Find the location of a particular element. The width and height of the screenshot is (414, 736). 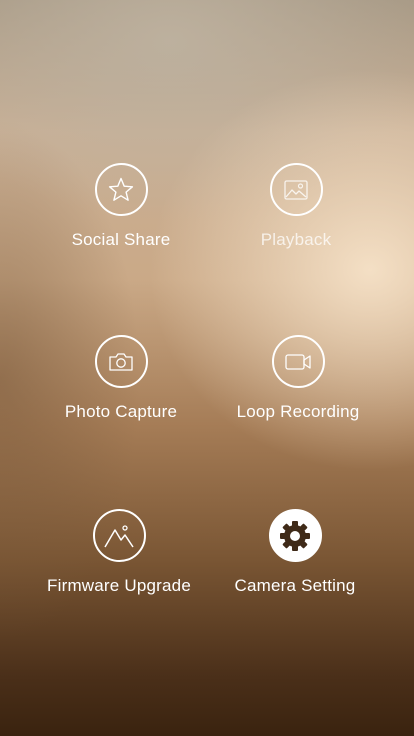

playback-button: Playback is located at coordinates (296, 206).